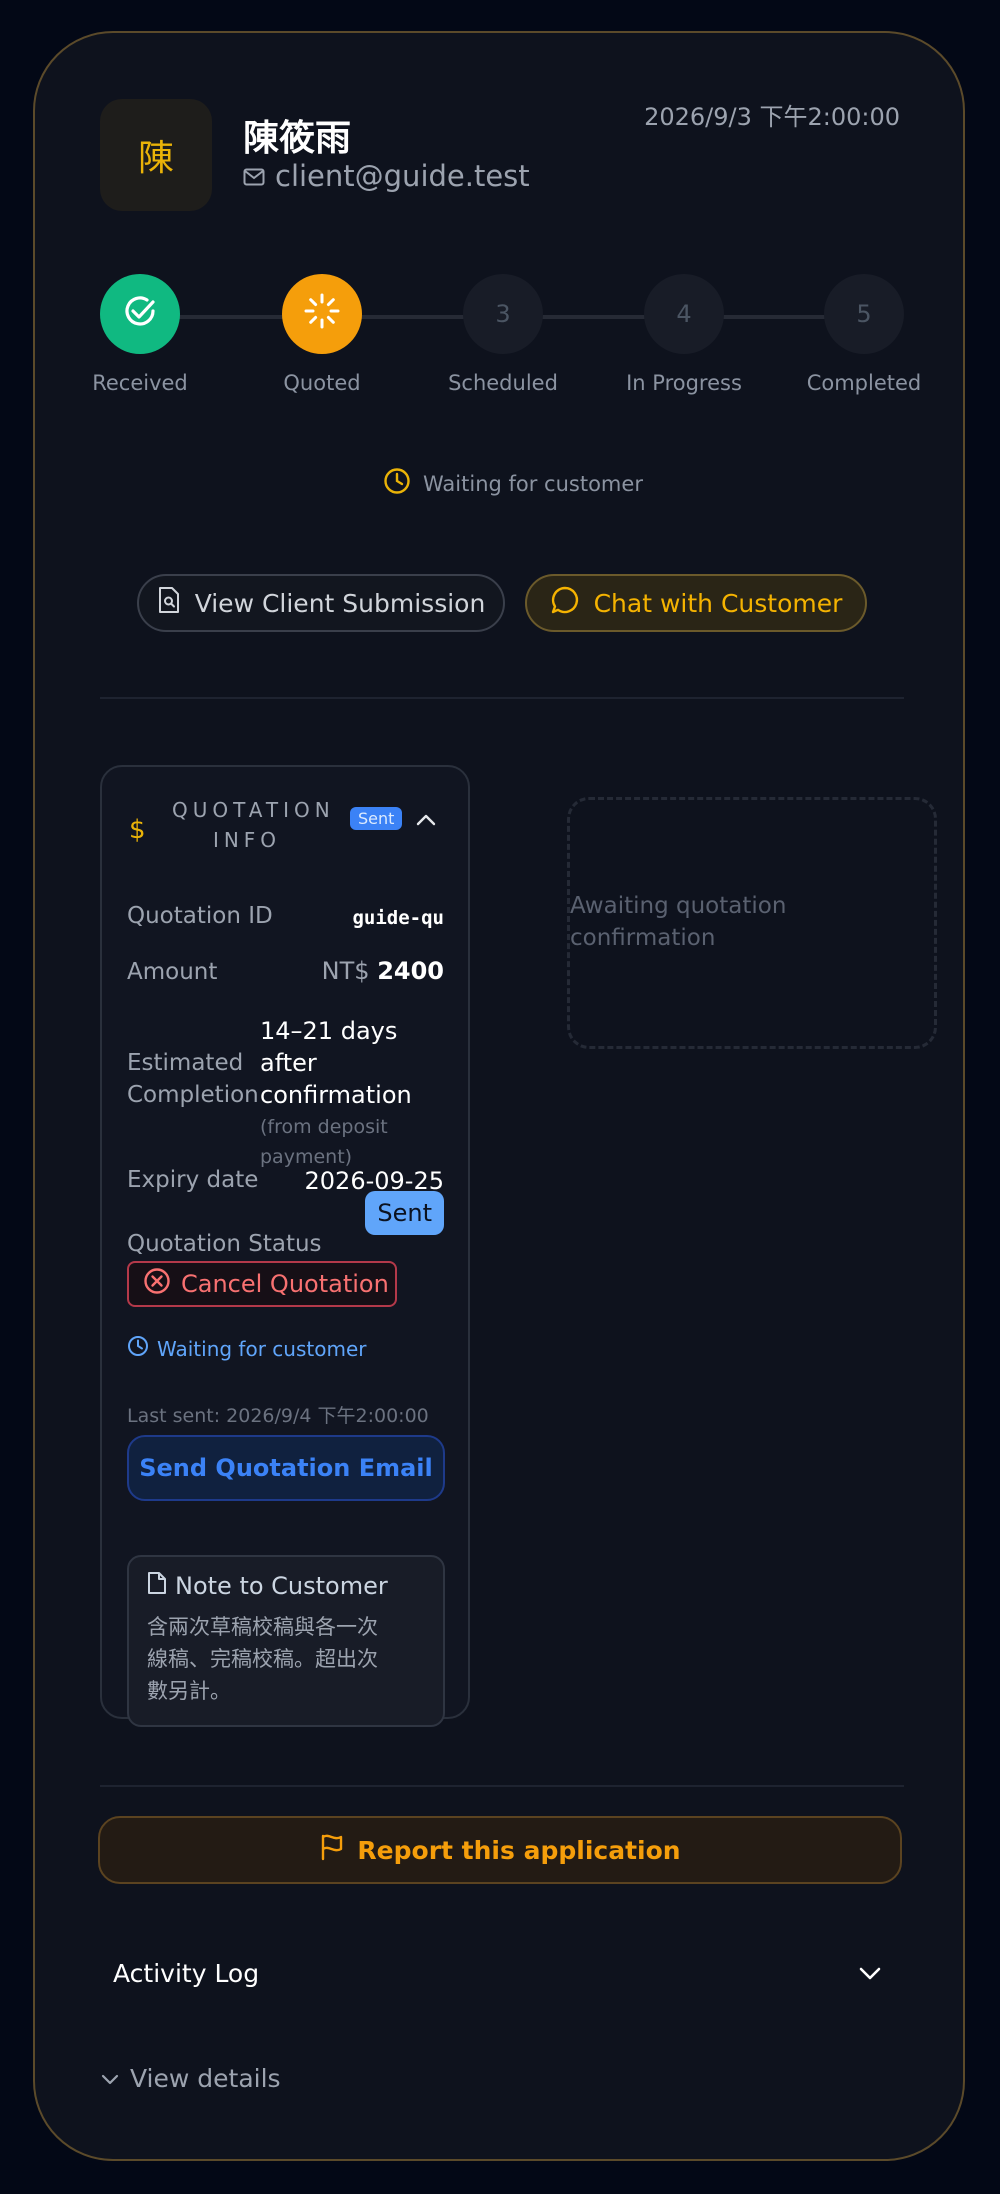 This screenshot has width=1000, height=2194. Describe the element at coordinates (254, 176) in the screenshot. I see `mail-icon` at that location.